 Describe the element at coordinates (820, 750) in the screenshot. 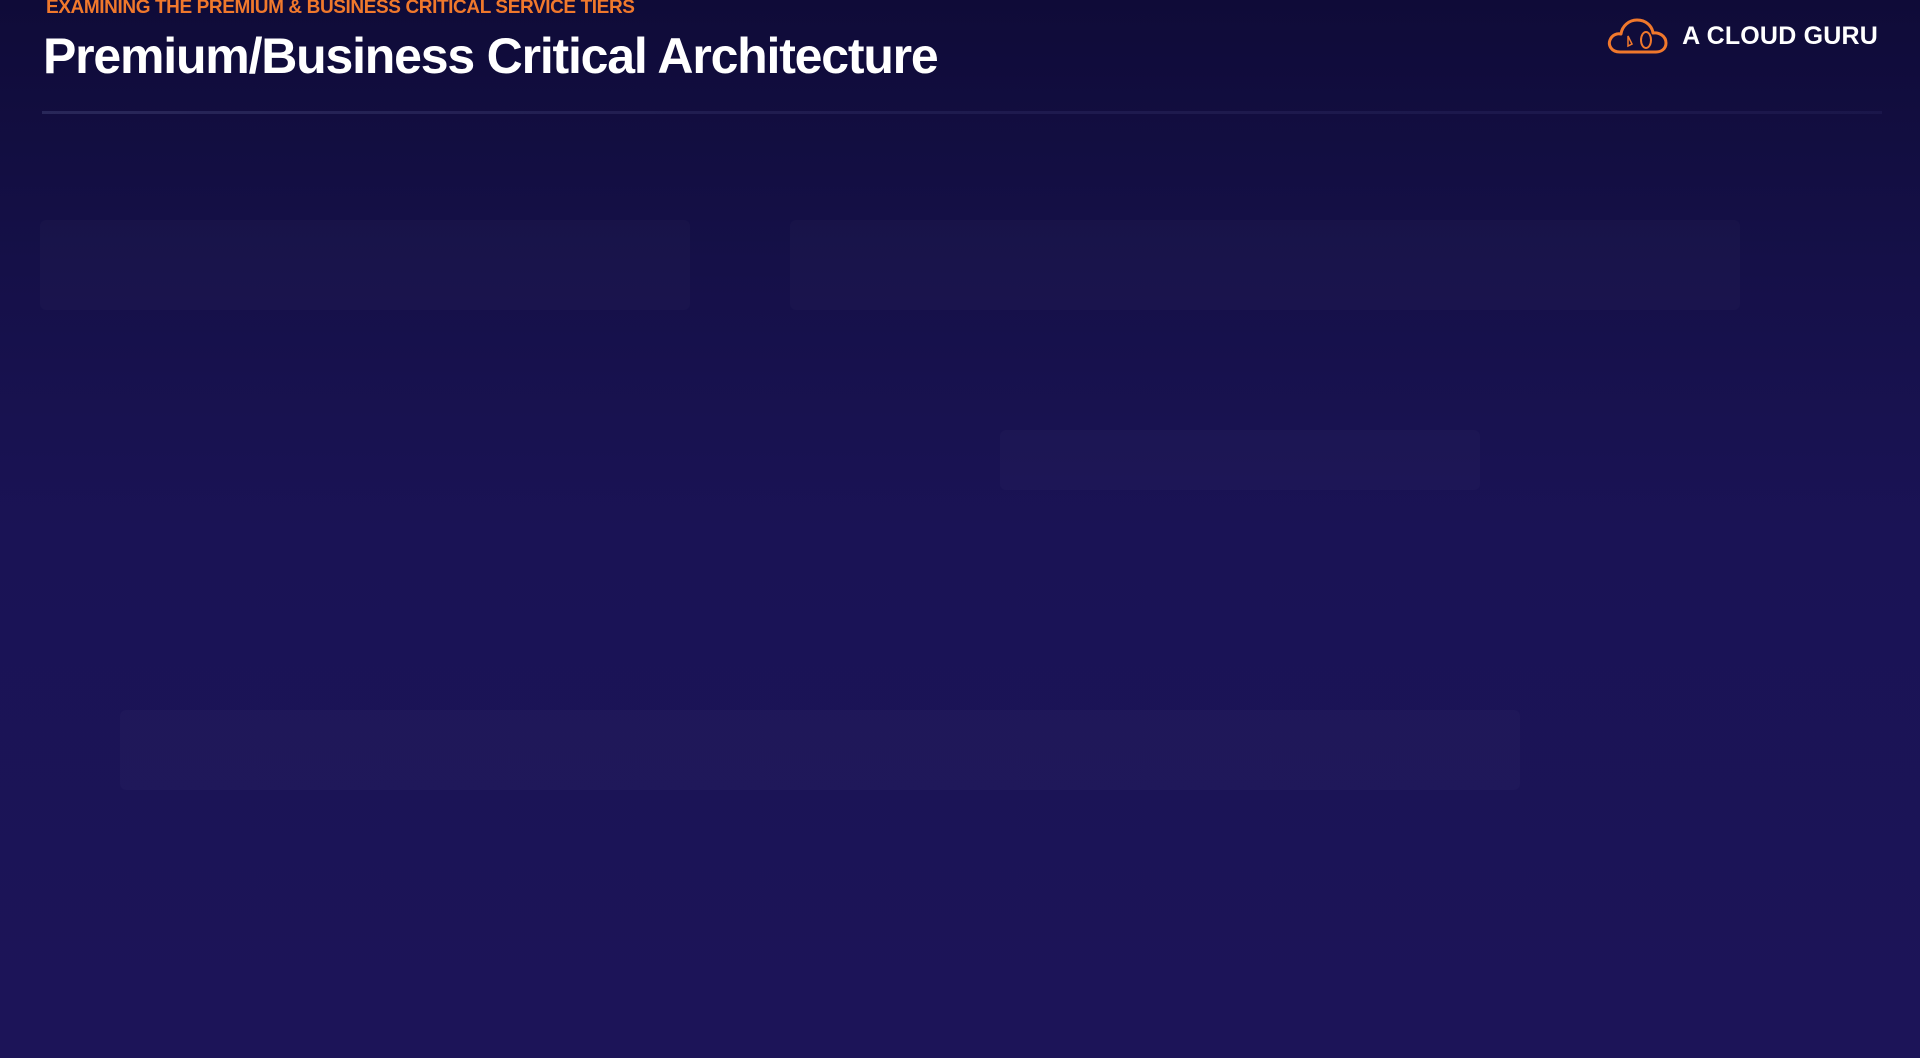

I see `faded-panel-bottom` at that location.